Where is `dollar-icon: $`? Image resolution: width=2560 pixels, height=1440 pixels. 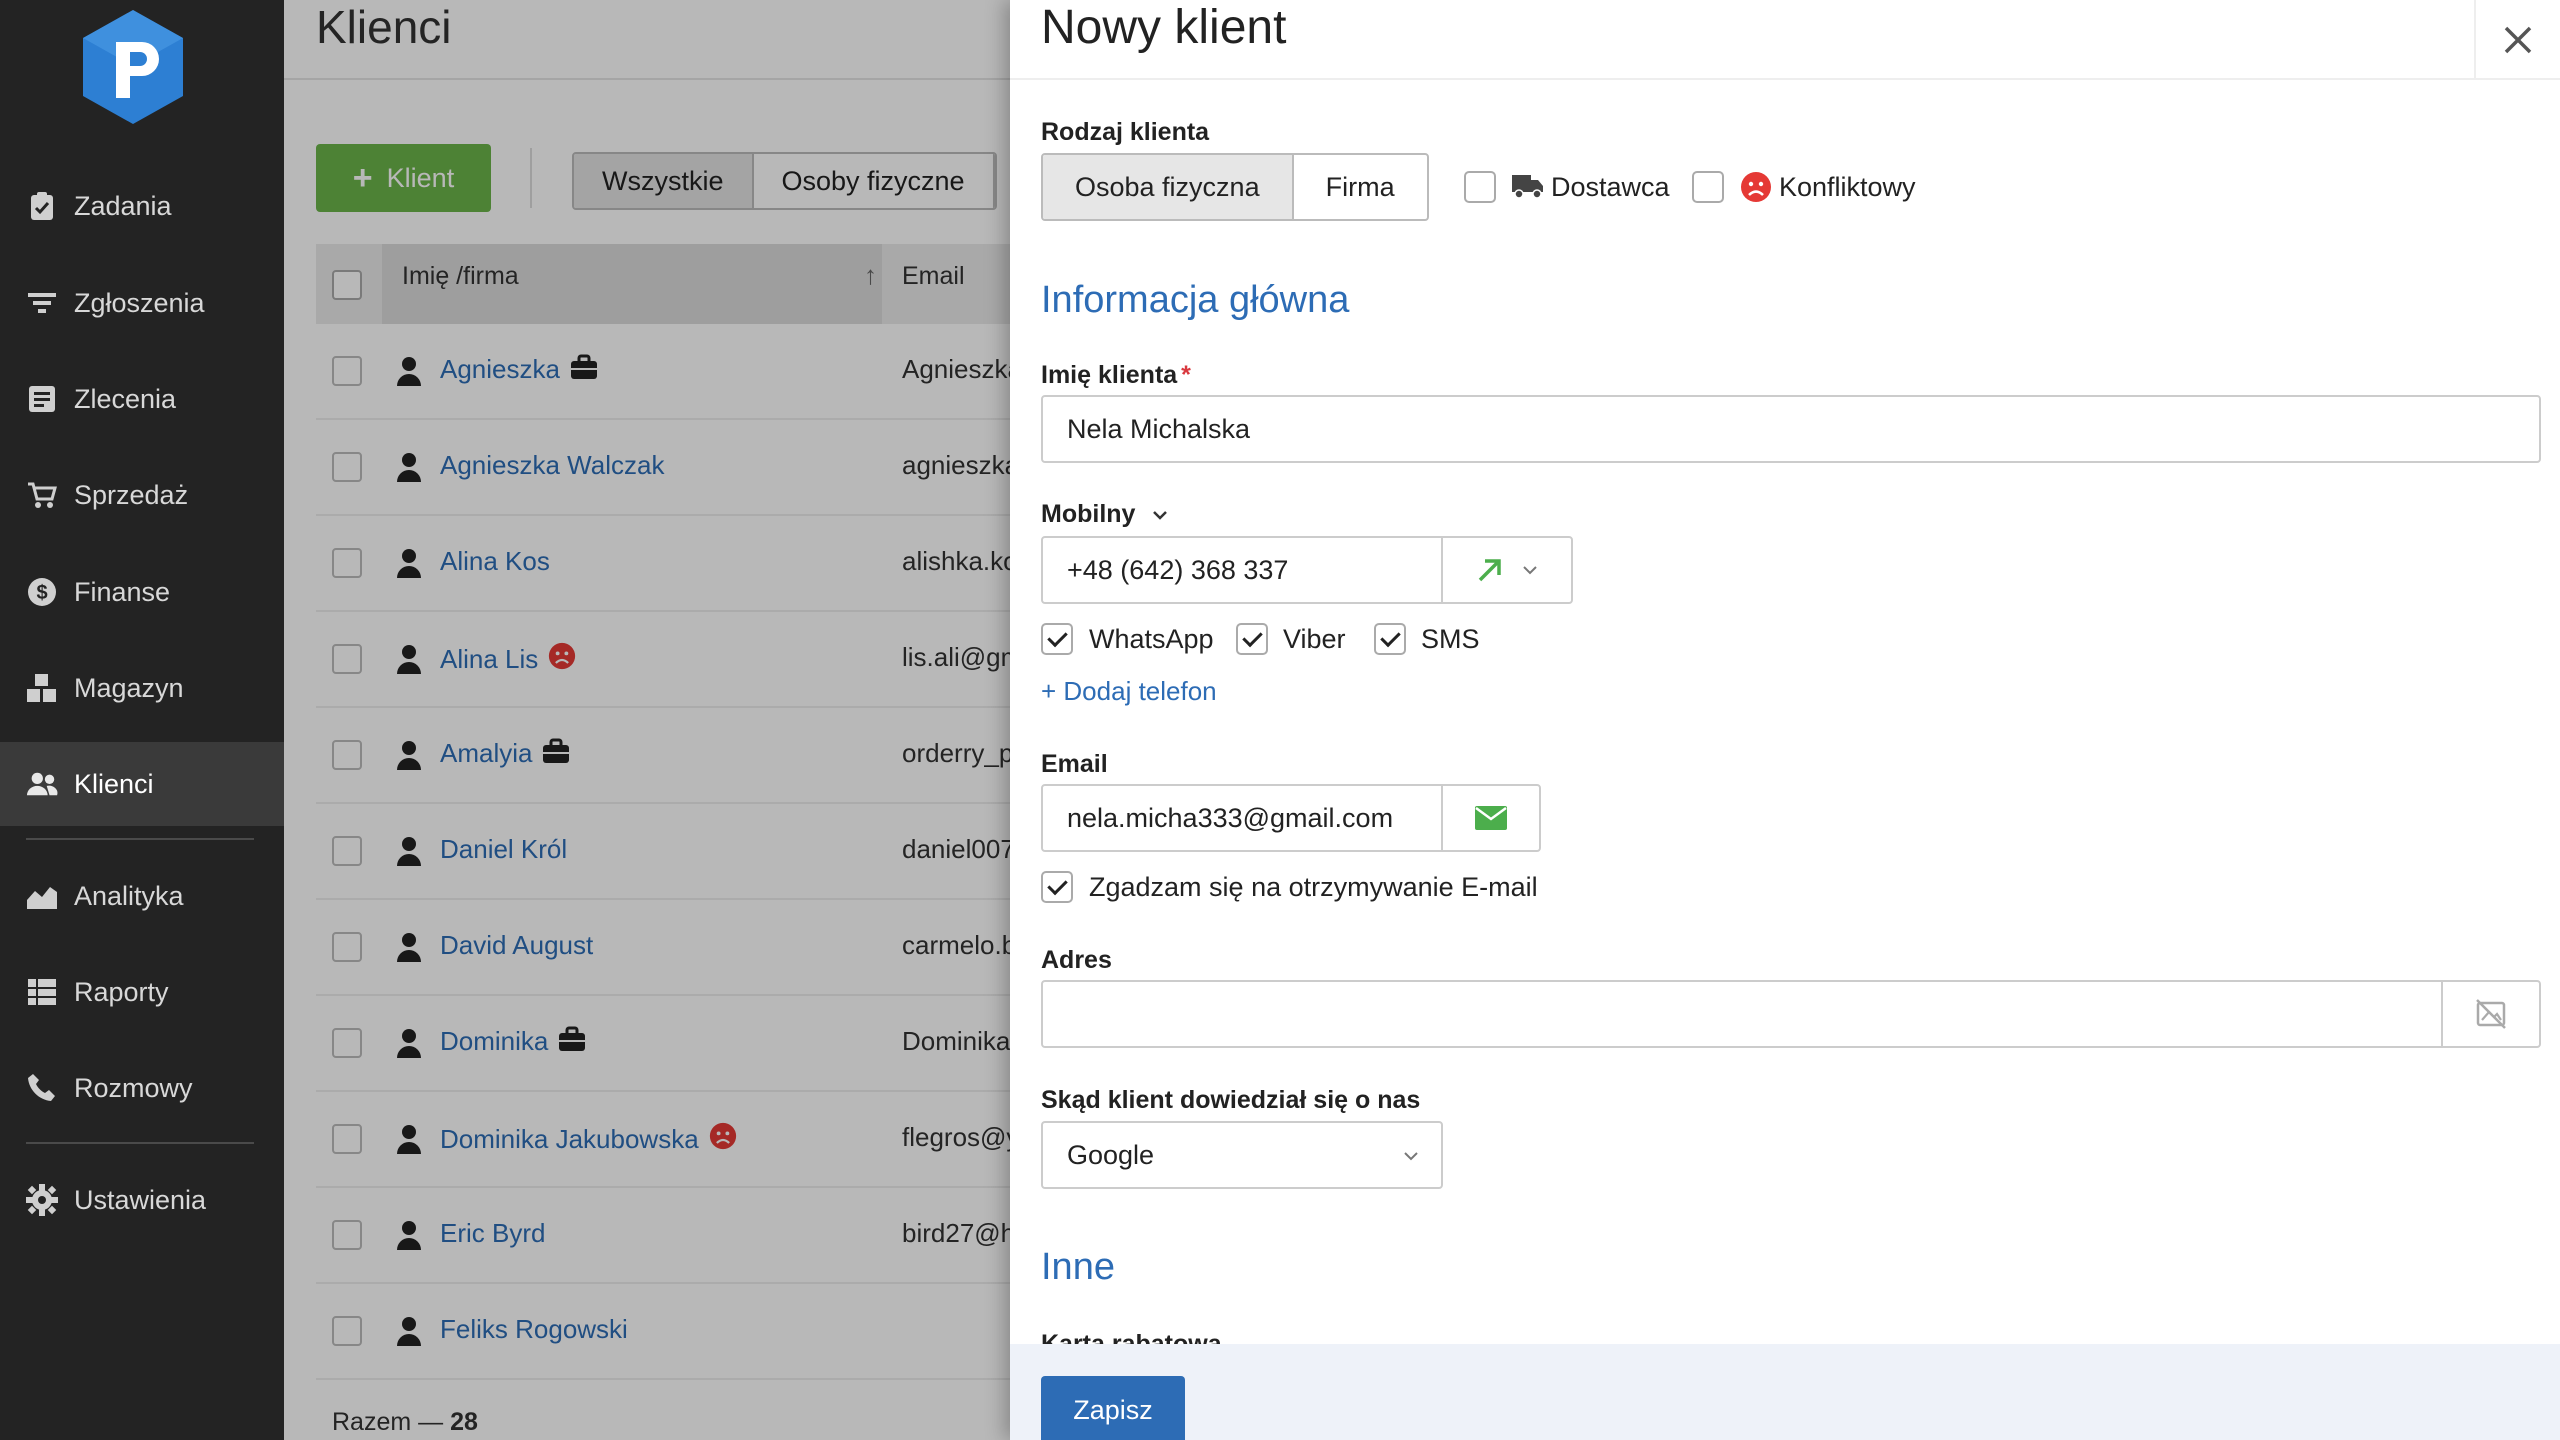 dollar-icon: $ is located at coordinates (42, 592).